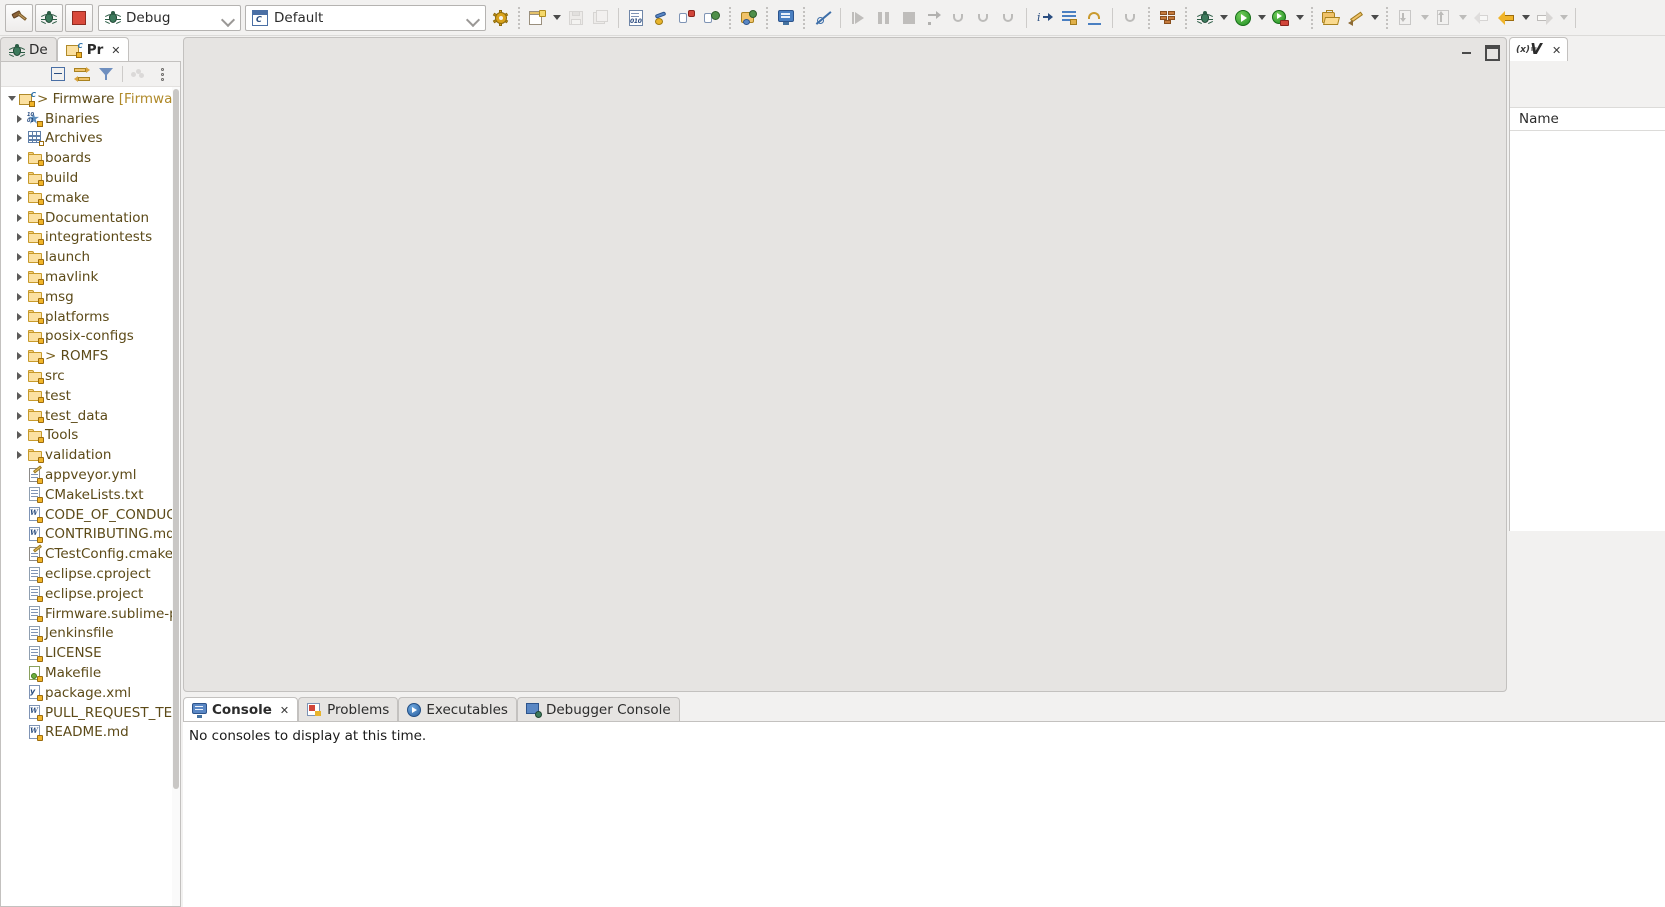 This screenshot has height=907, width=1665. Describe the element at coordinates (86, 218) in the screenshot. I see `tree-item: Documentation` at that location.